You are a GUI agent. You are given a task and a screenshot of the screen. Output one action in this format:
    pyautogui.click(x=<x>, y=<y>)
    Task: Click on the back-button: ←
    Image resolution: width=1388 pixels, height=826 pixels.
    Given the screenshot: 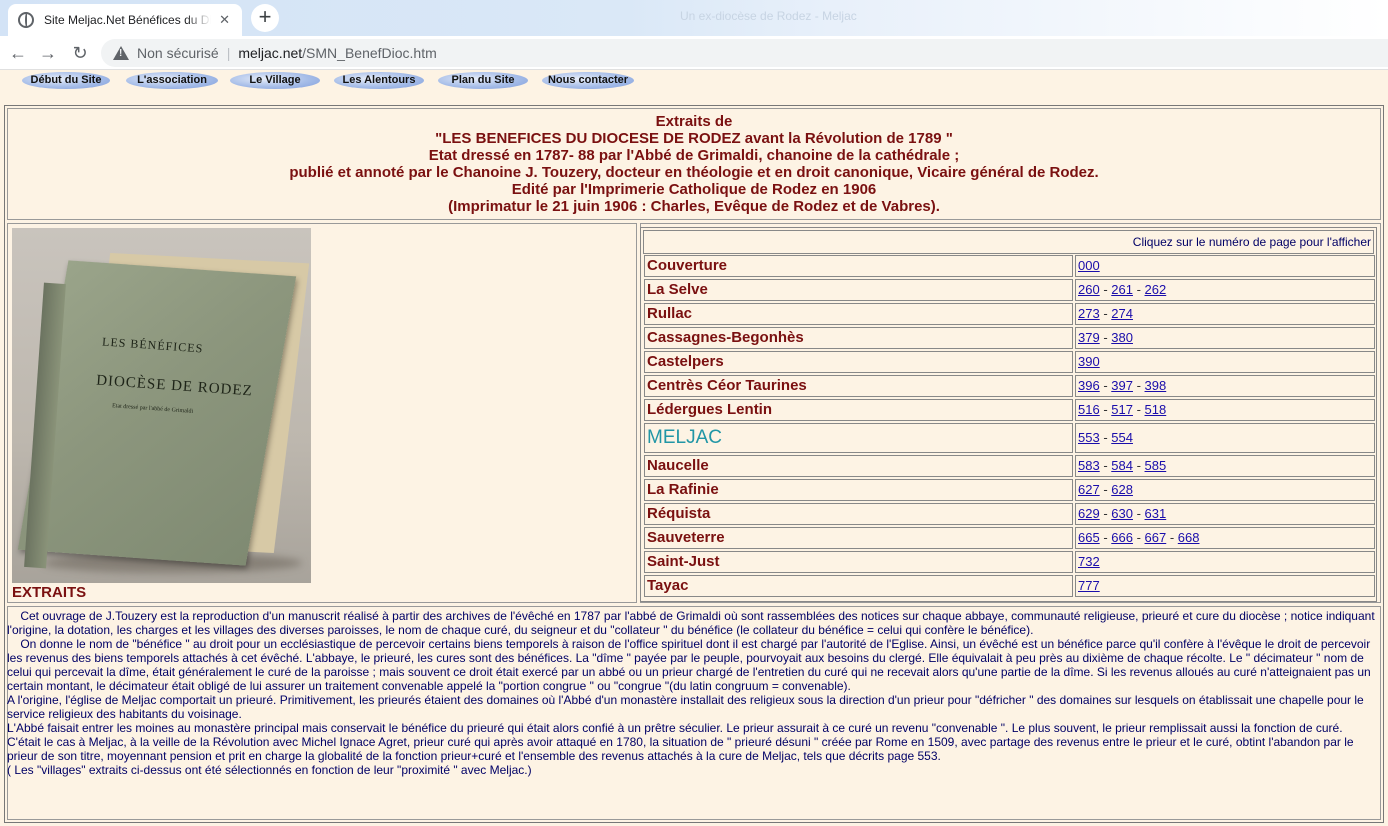 What is the action you would take?
    pyautogui.click(x=18, y=53)
    